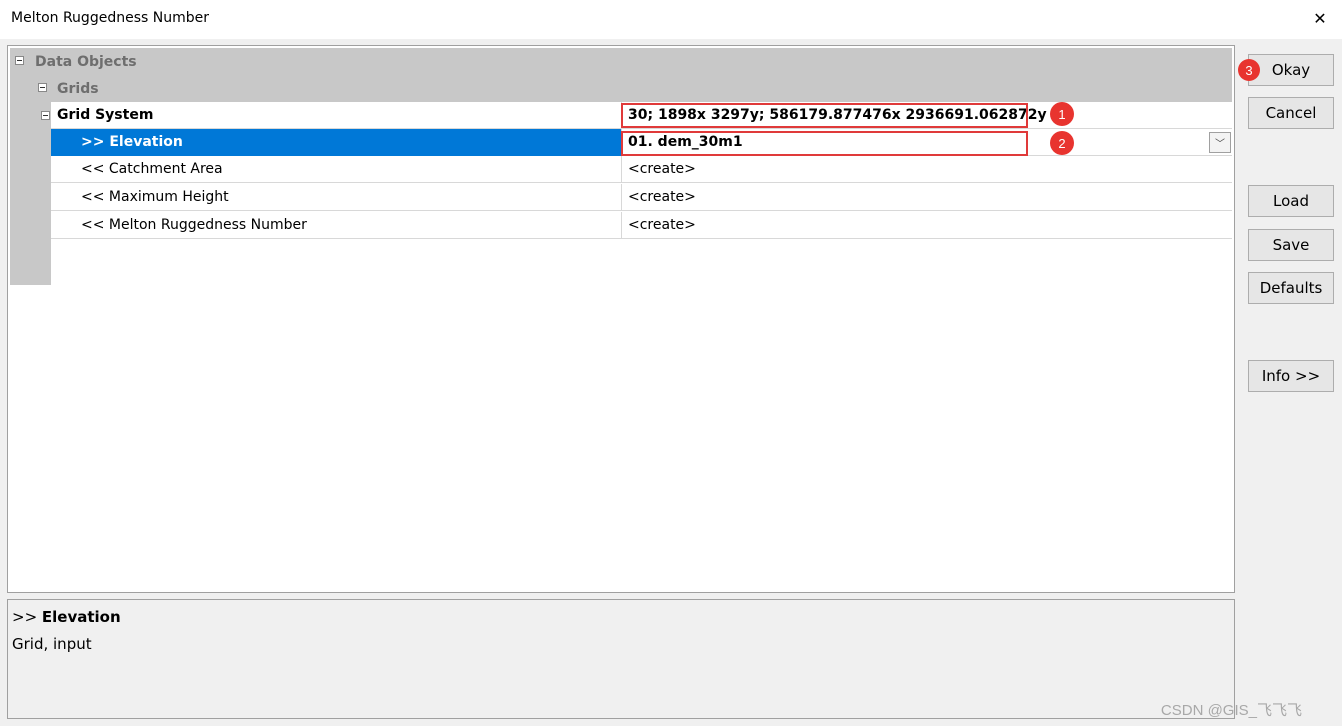 The width and height of the screenshot is (1342, 726). I want to click on grids-label: Grids, so click(78, 89).